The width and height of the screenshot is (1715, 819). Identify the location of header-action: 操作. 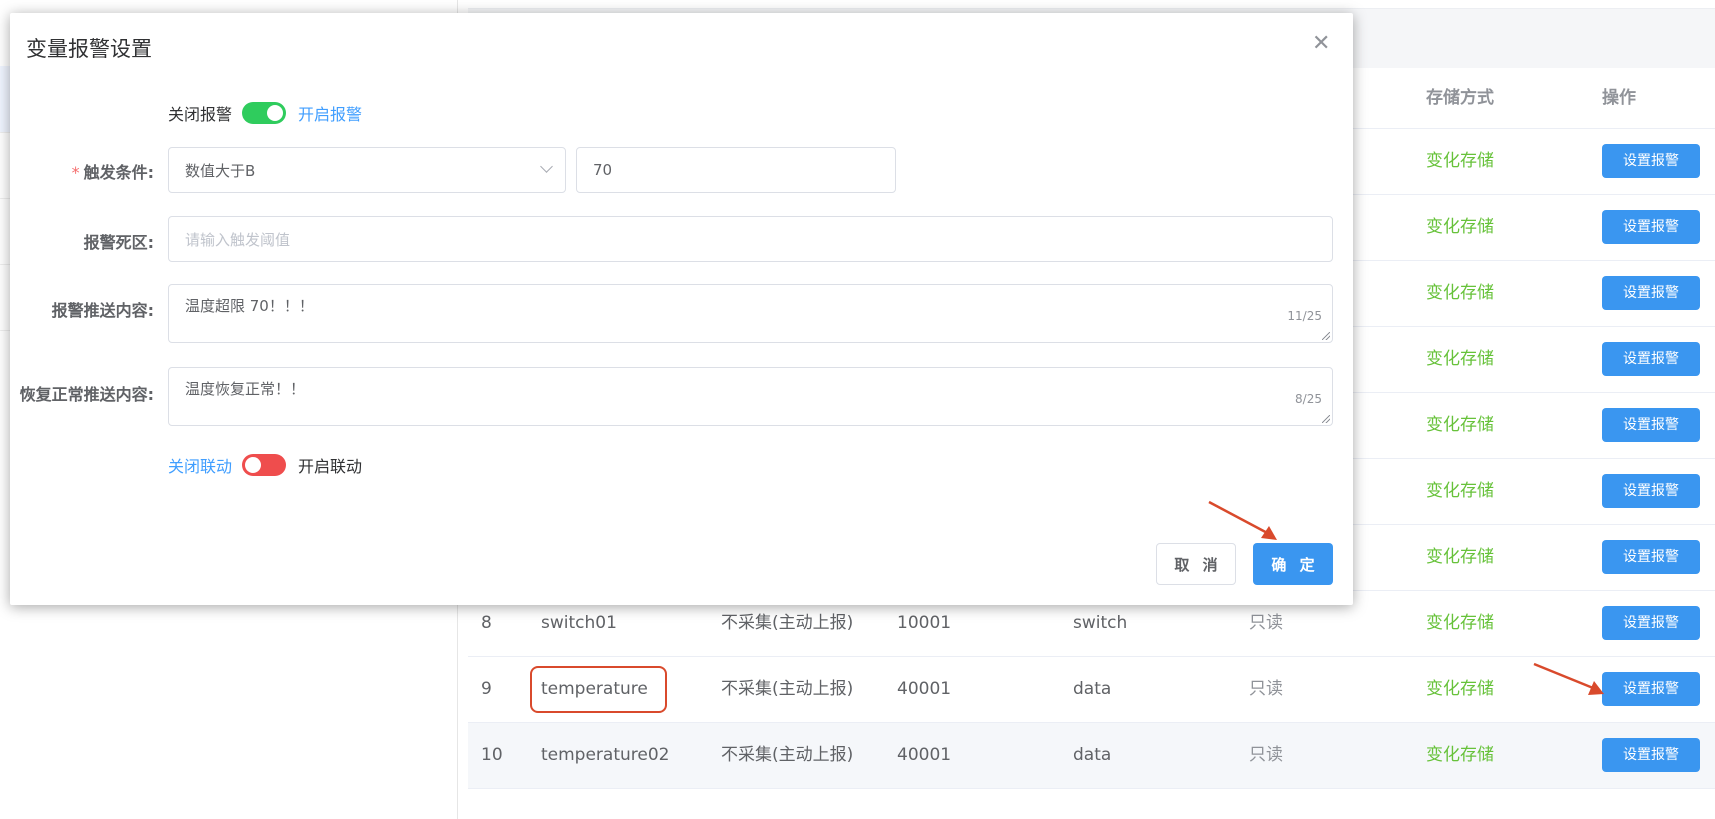
(1619, 98).